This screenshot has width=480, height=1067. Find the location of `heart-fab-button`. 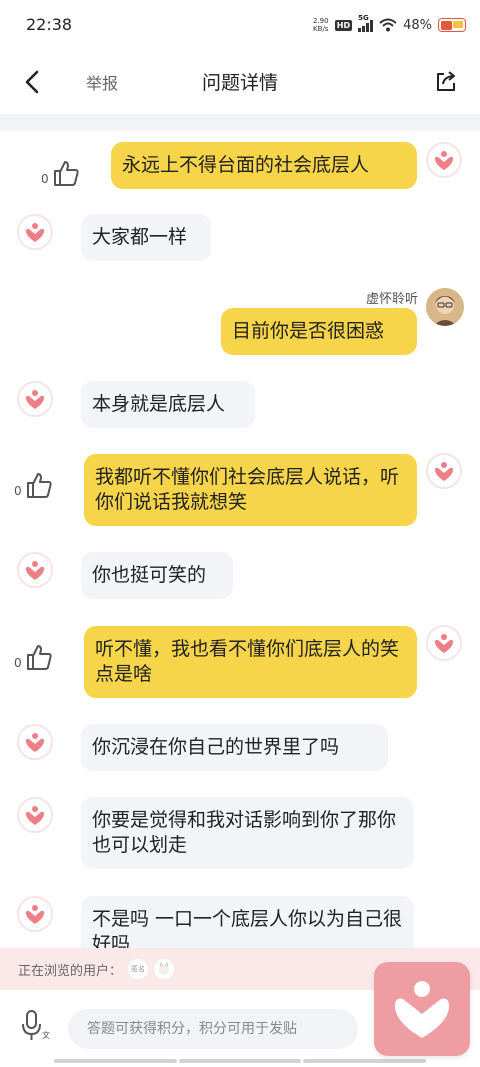

heart-fab-button is located at coordinates (422, 1009).